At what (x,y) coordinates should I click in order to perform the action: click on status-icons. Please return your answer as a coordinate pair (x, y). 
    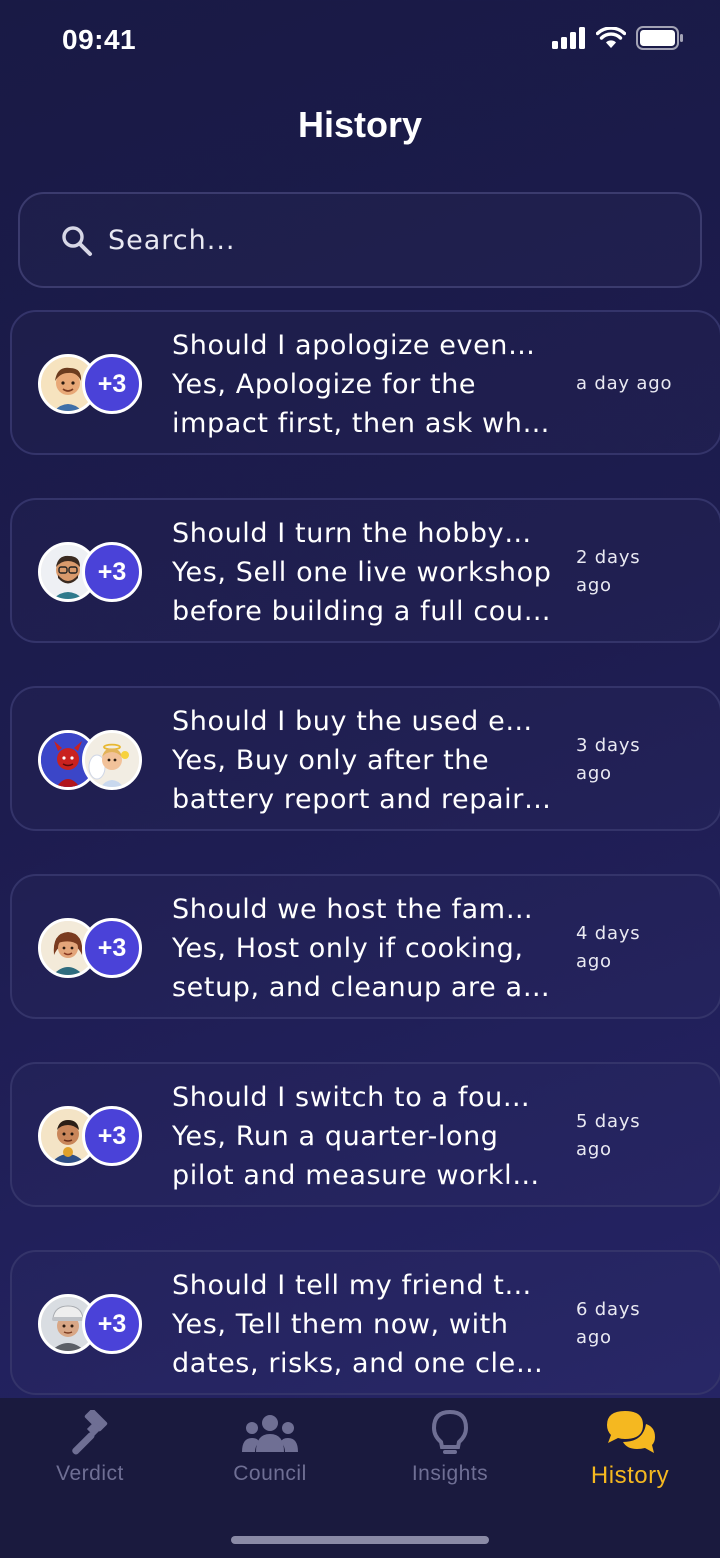
    Looking at the image, I should click on (618, 38).